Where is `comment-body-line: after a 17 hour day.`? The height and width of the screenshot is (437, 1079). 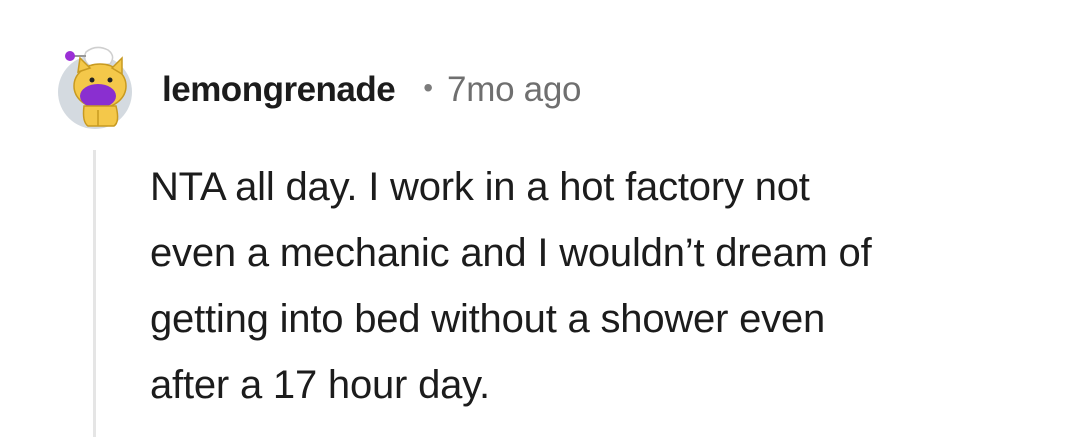 comment-body-line: after a 17 hour day. is located at coordinates (320, 385).